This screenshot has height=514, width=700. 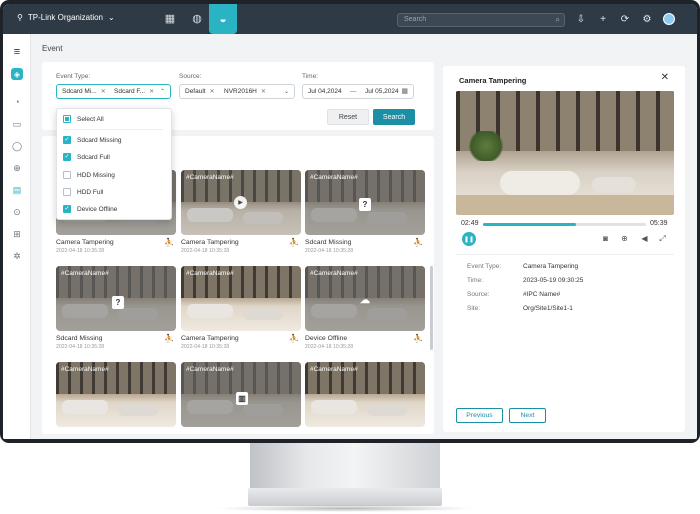 What do you see at coordinates (551, 266) in the screenshot?
I see `field-value: Camera Tampering` at bounding box center [551, 266].